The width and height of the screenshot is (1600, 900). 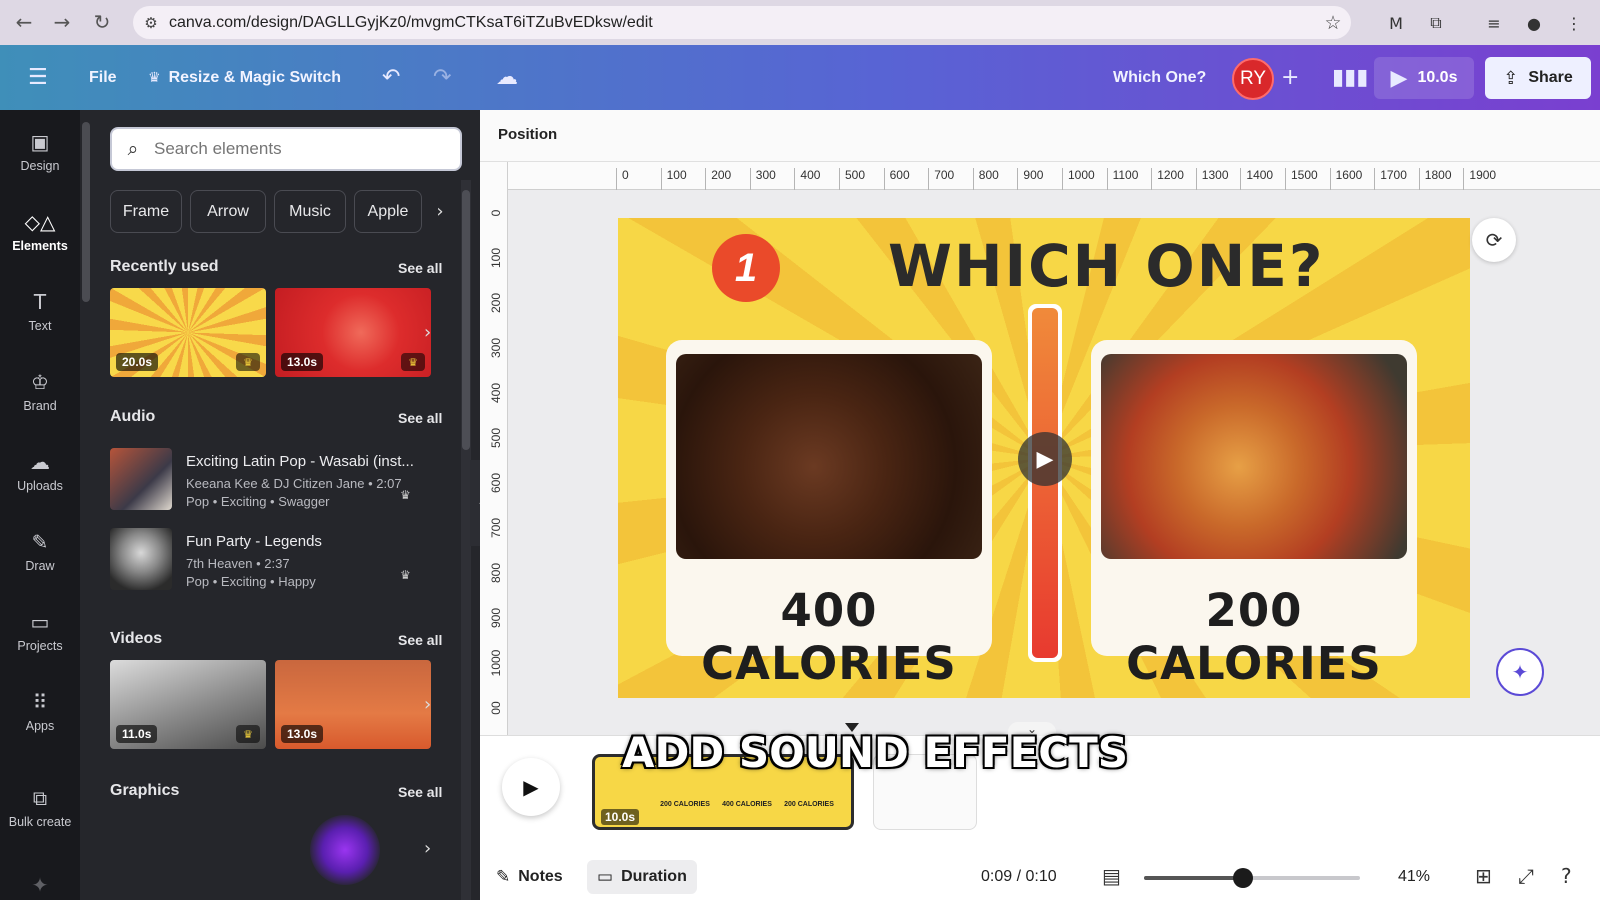 I want to click on search-icon: ⌕, so click(x=133, y=149).